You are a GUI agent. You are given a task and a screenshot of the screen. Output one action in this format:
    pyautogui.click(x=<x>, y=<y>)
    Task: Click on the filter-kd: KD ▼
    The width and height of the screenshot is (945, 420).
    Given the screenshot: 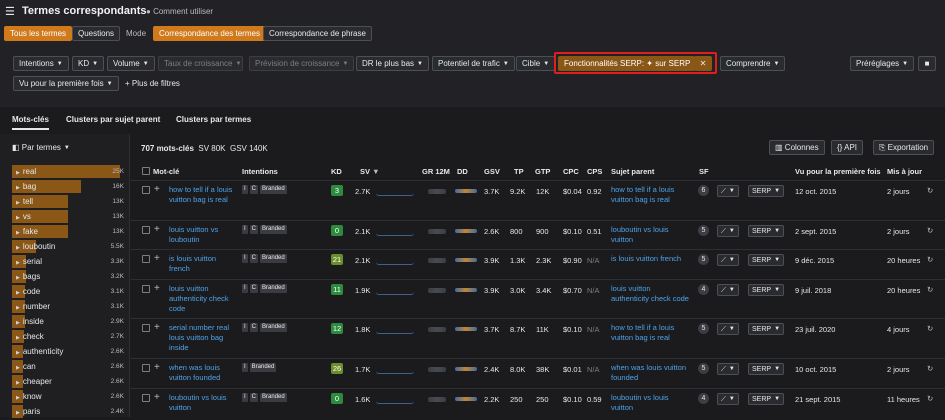 What is the action you would take?
    pyautogui.click(x=88, y=63)
    